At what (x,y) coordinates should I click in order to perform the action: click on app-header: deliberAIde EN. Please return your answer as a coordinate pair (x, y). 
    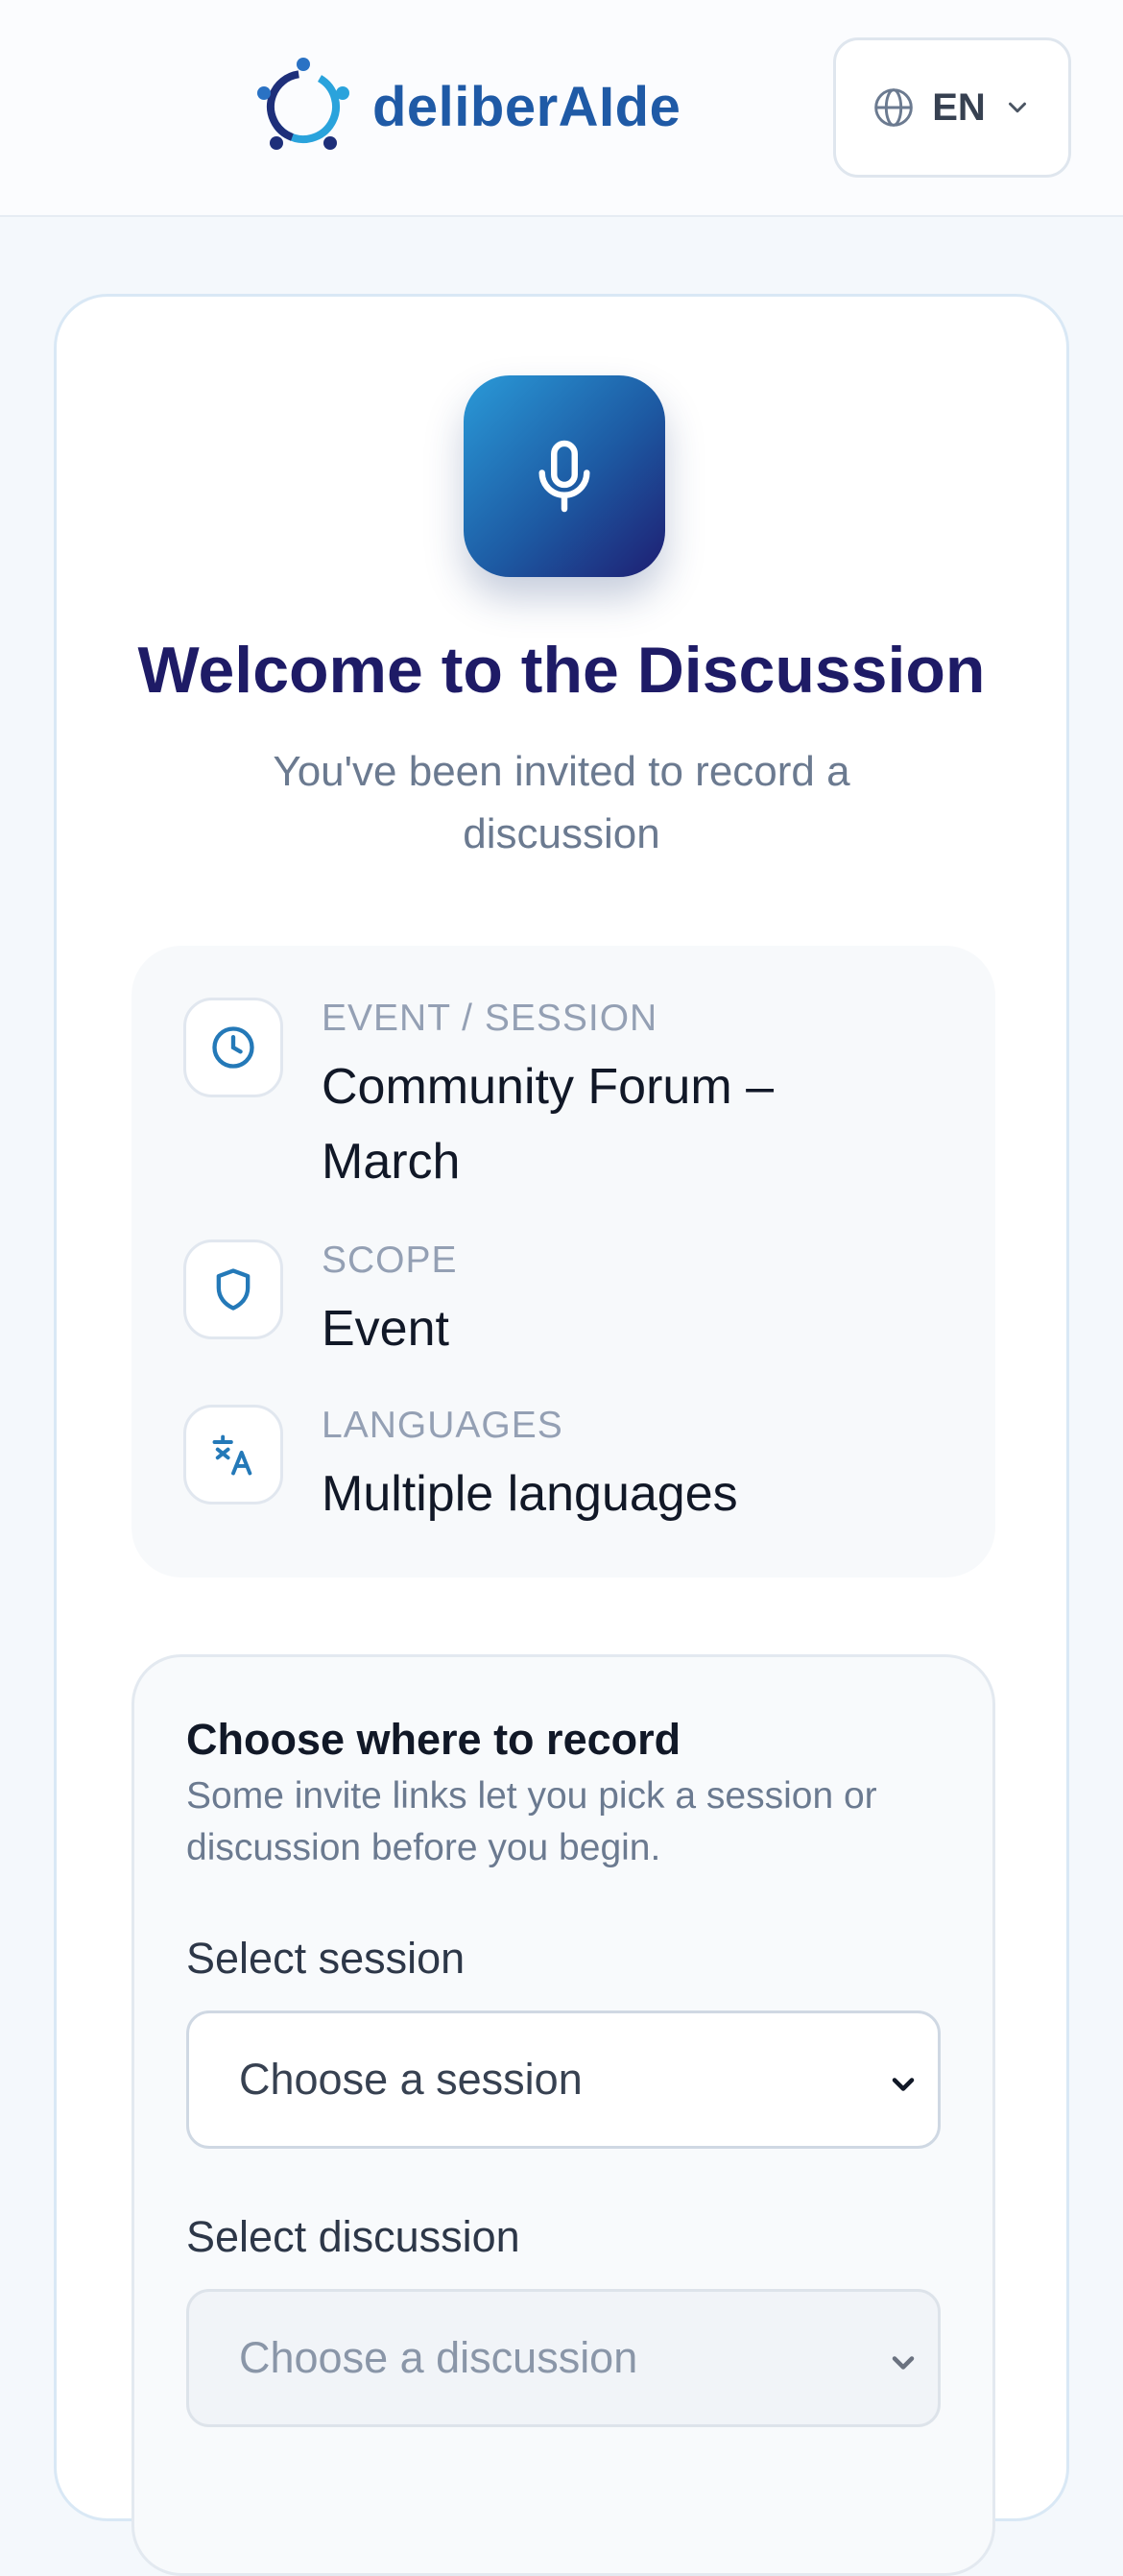
    Looking at the image, I should click on (561, 108).